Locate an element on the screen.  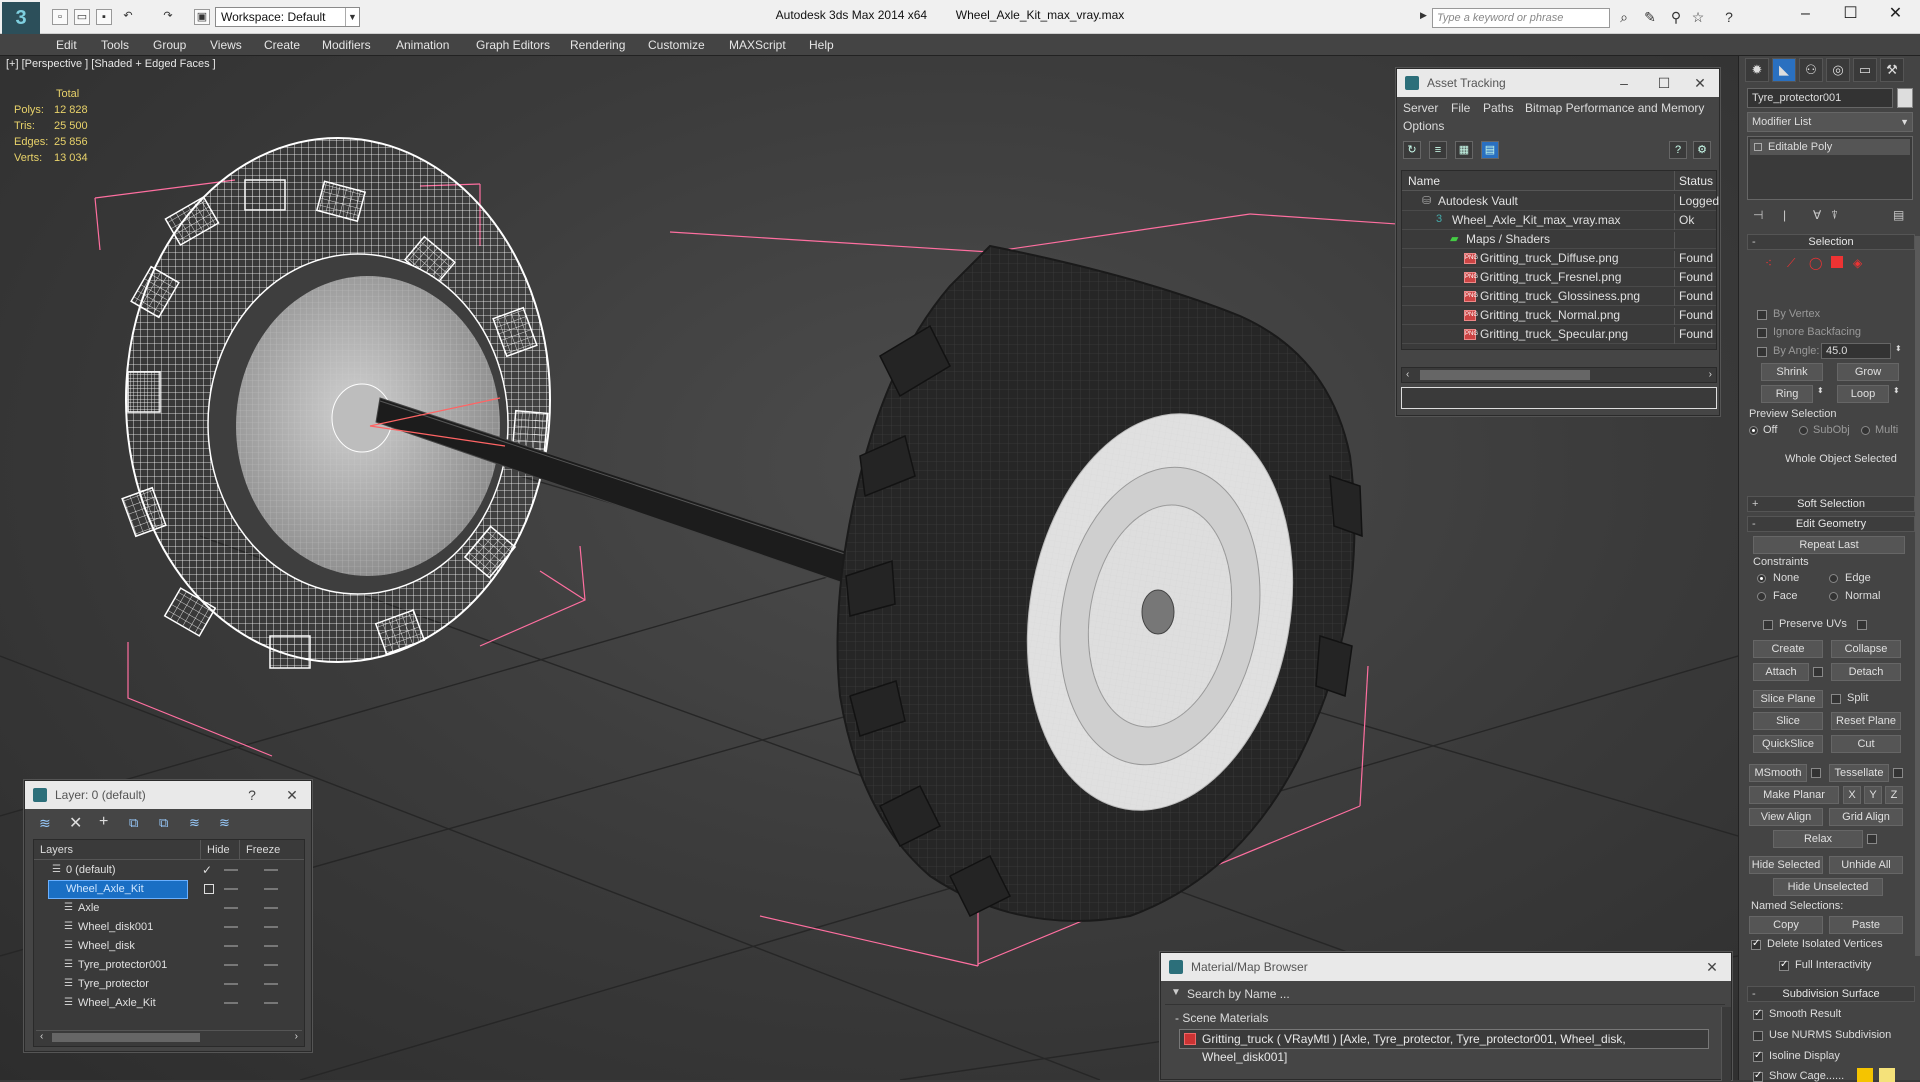
asset-row: PNG Gritting_truck_Fresnel.png Found is located at coordinates (1559, 277).